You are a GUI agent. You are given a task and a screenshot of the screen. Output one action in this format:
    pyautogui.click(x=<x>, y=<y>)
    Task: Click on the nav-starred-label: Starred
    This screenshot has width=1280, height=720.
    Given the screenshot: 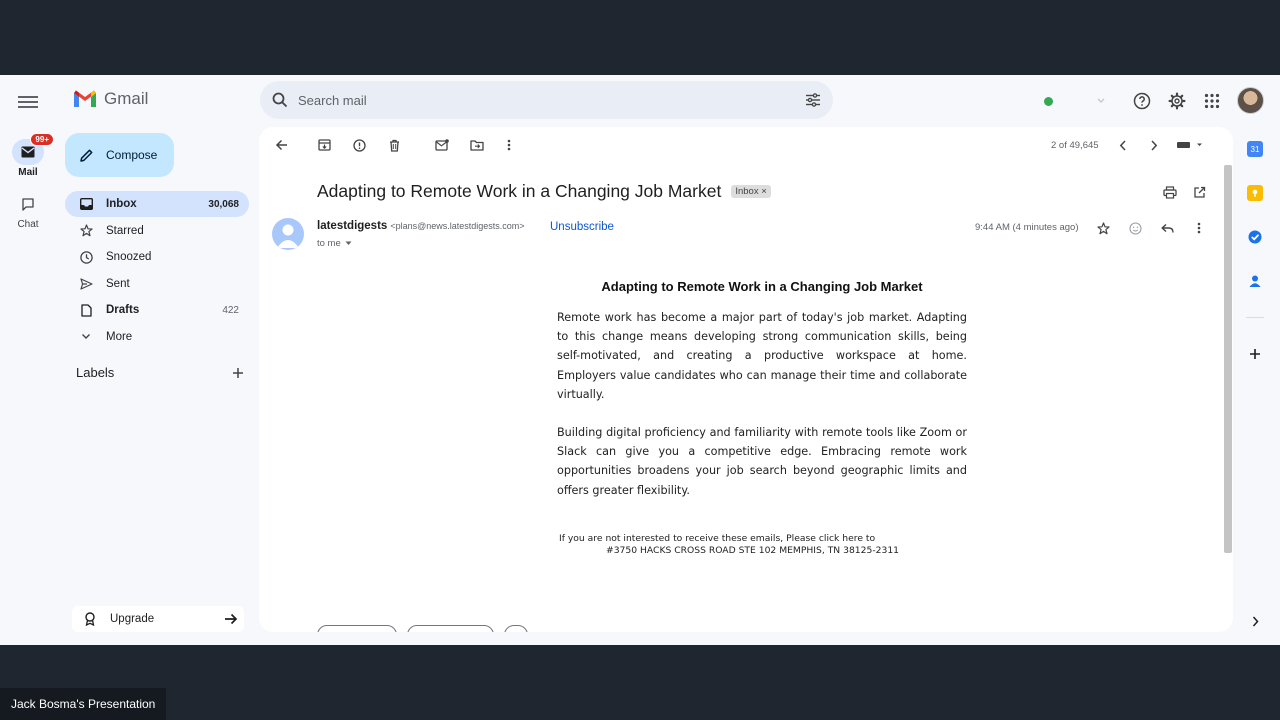 What is the action you would take?
    pyautogui.click(x=125, y=230)
    